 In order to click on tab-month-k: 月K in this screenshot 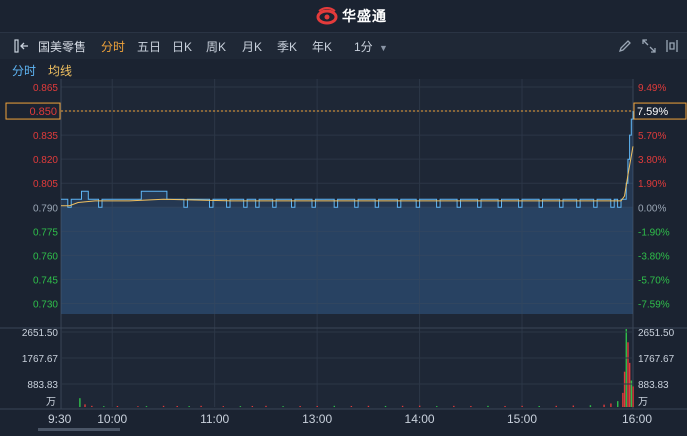, I will do `click(252, 46)`.